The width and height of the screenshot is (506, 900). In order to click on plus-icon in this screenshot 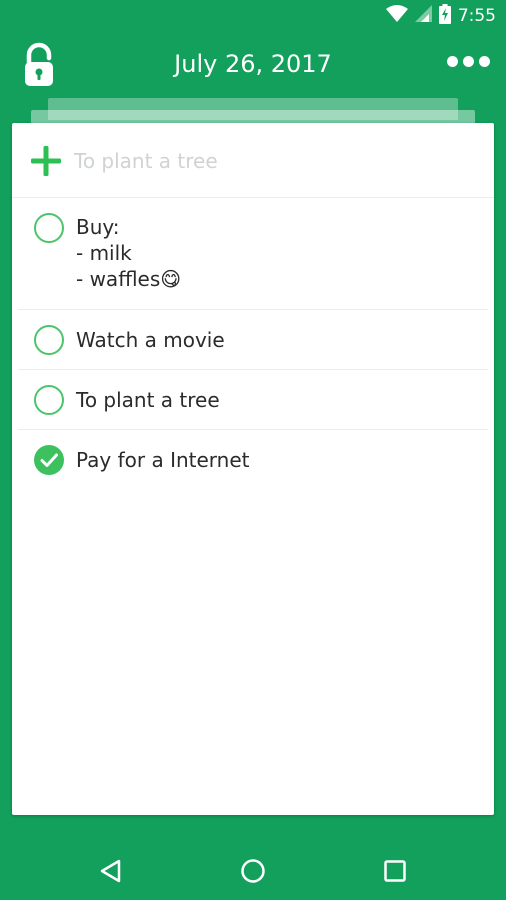, I will do `click(46, 161)`.